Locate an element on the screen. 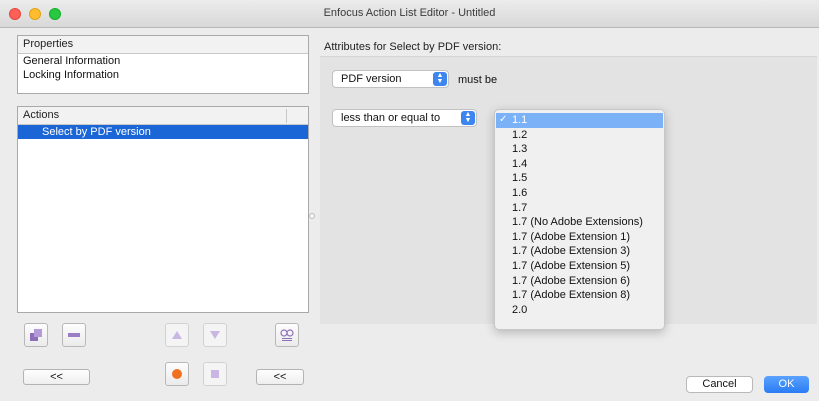  menu-item-version: 2.0 is located at coordinates (579, 310).